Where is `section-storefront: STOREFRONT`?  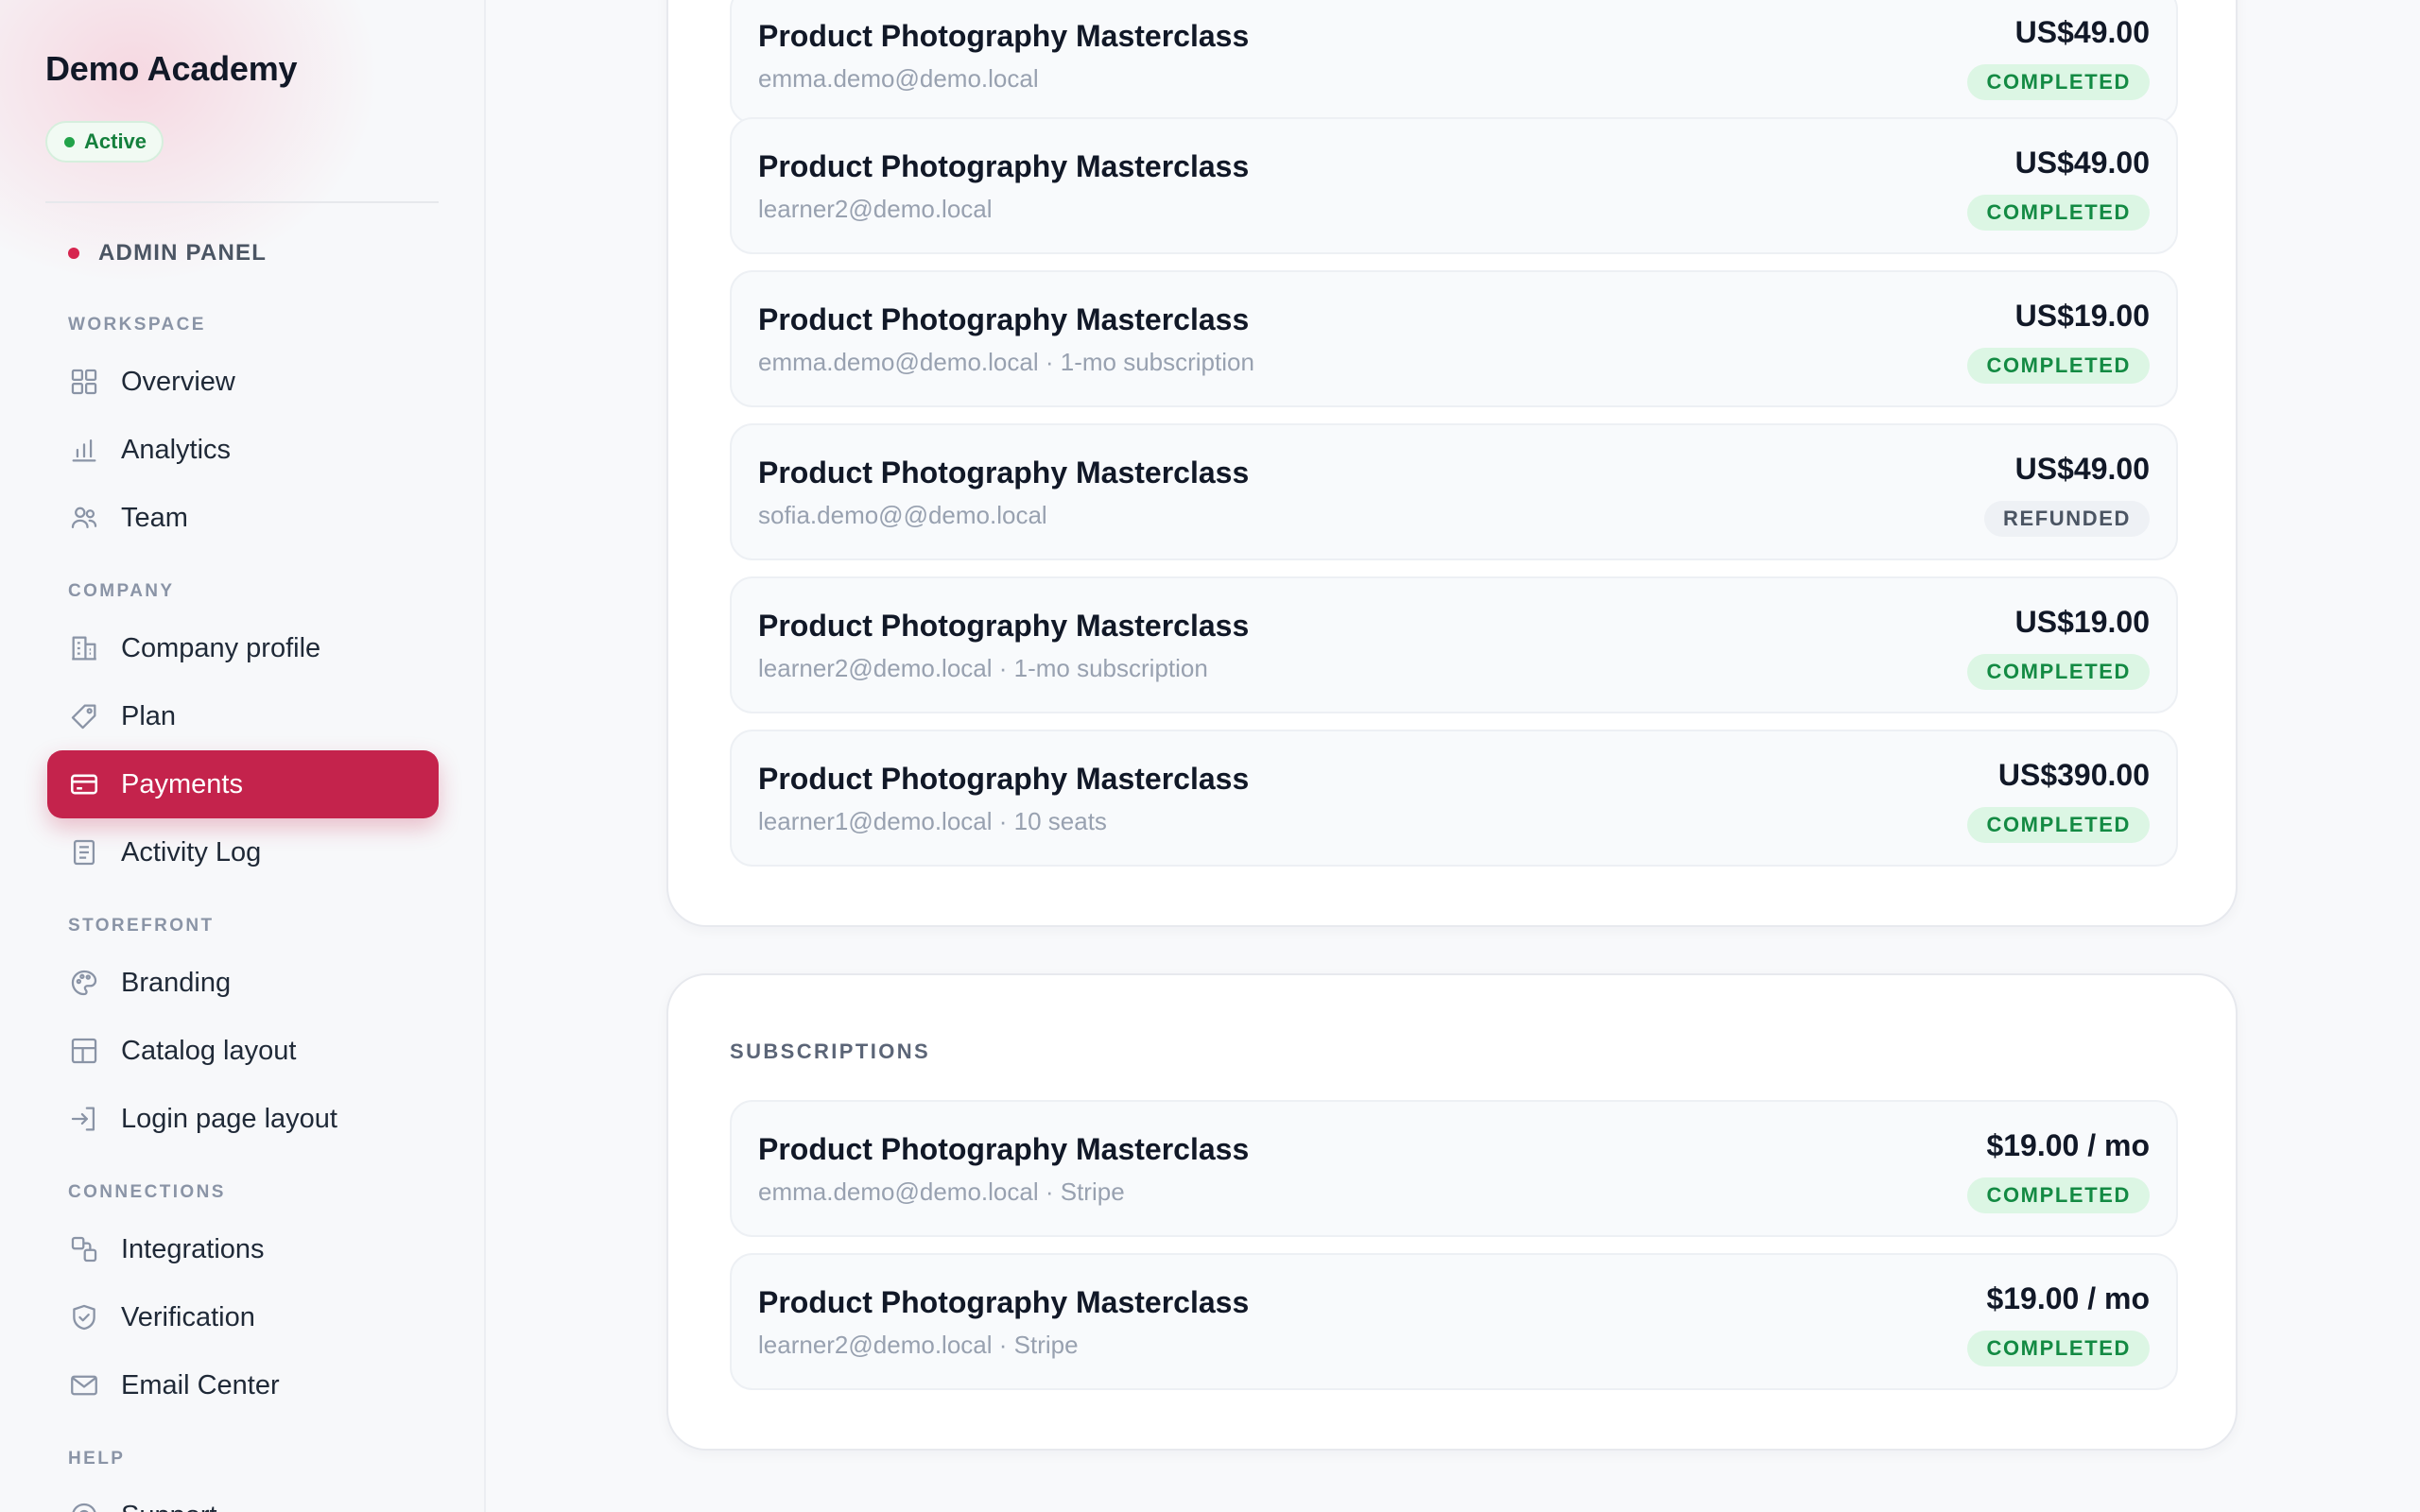
section-storefront: STOREFRONT is located at coordinates (141, 926).